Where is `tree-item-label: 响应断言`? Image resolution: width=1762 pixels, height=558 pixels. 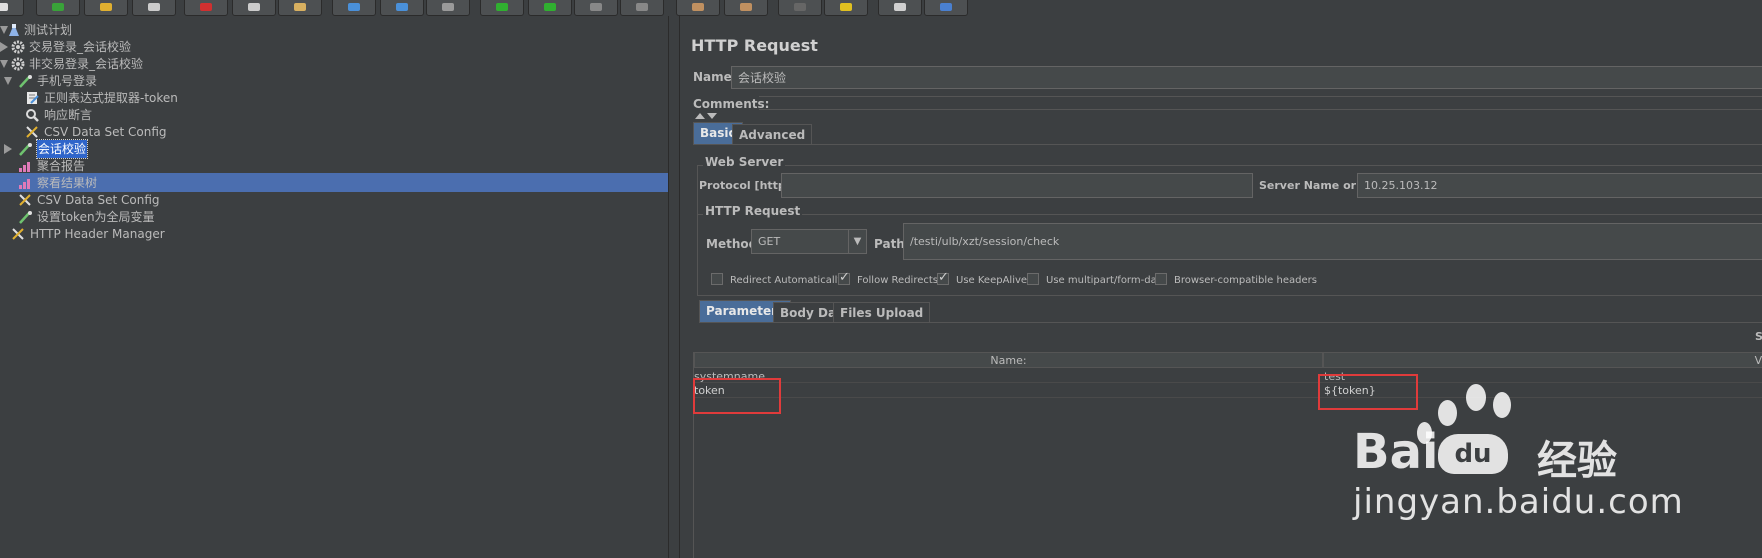
tree-item-label: 响应断言 is located at coordinates (68, 115).